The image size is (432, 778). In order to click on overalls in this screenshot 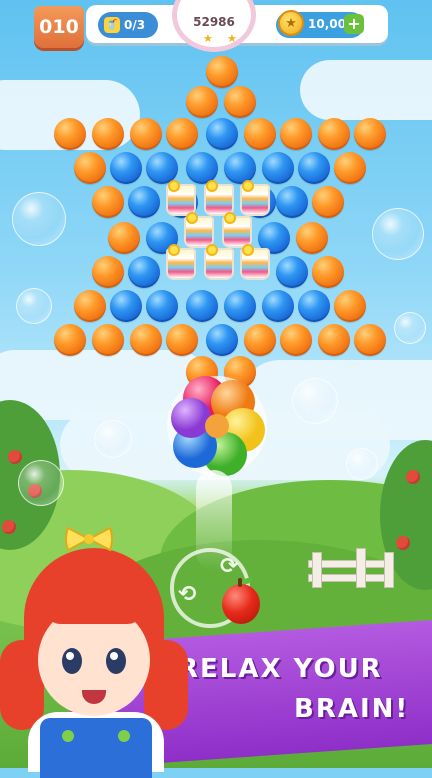, I will do `click(96, 748)`.